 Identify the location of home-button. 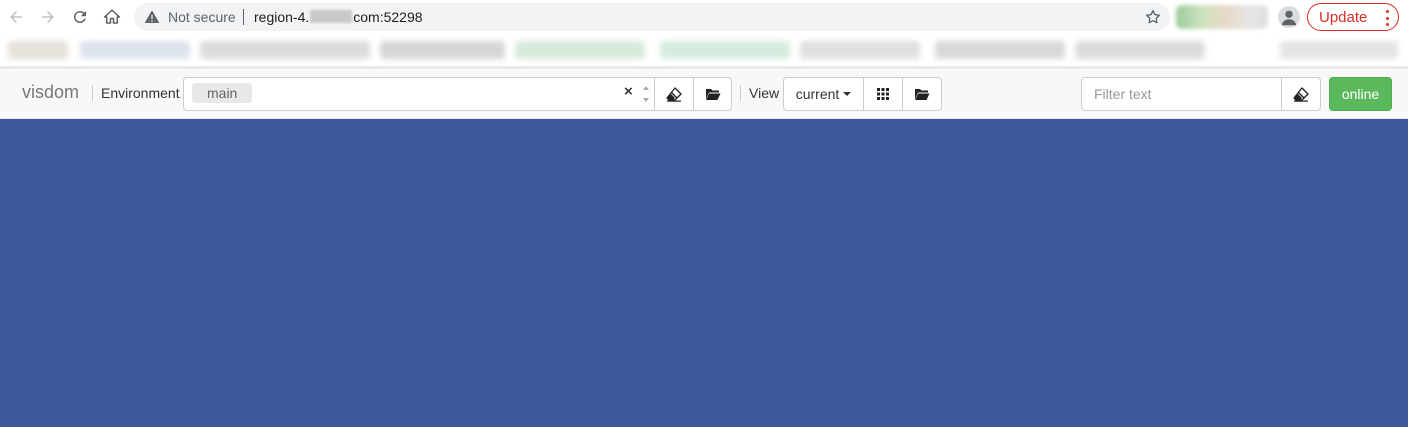
(112, 17).